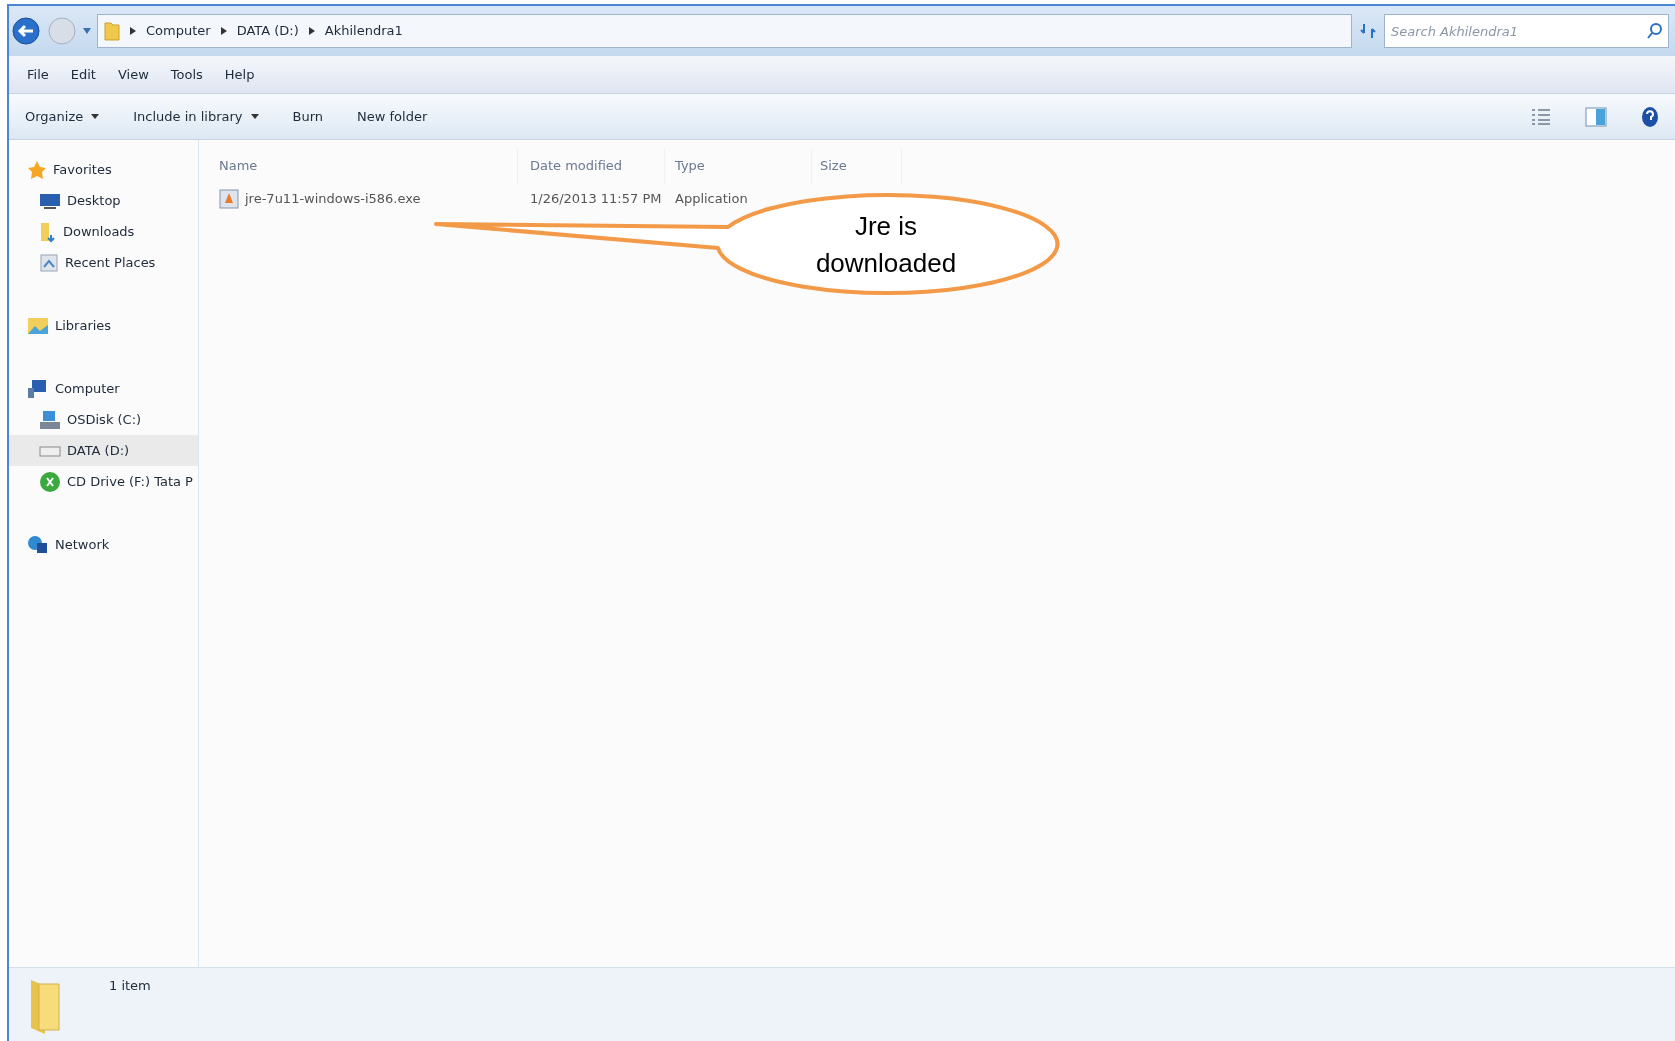 The height and width of the screenshot is (1041, 1675). Describe the element at coordinates (392, 116) in the screenshot. I see `toolbar-button: New folder` at that location.